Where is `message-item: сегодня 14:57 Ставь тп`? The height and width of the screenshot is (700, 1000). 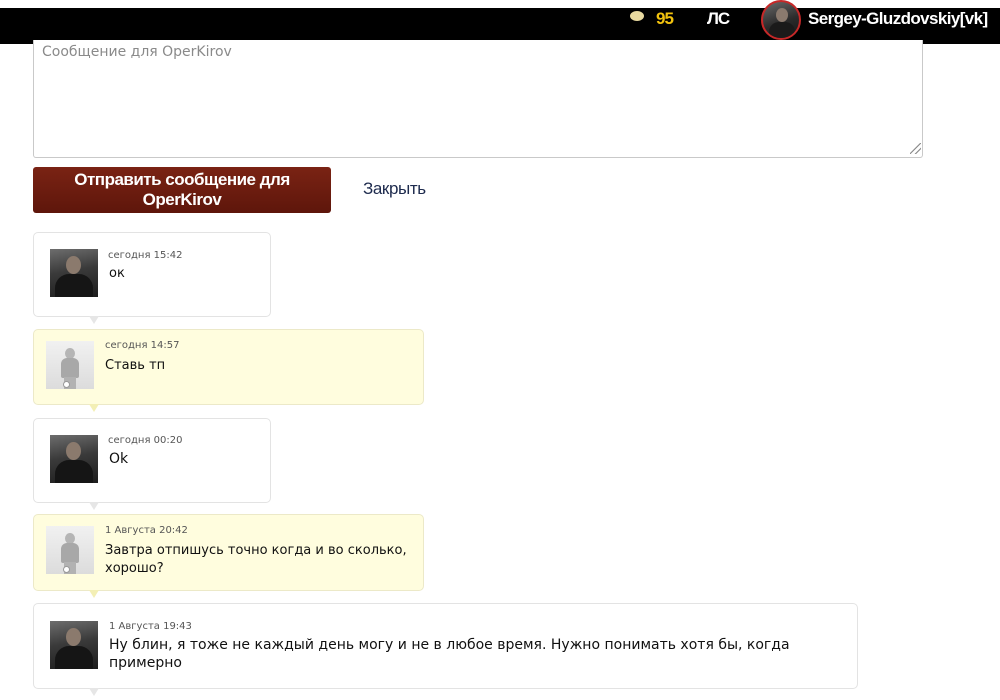
message-item: сегодня 14:57 Ставь тп is located at coordinates (228, 370).